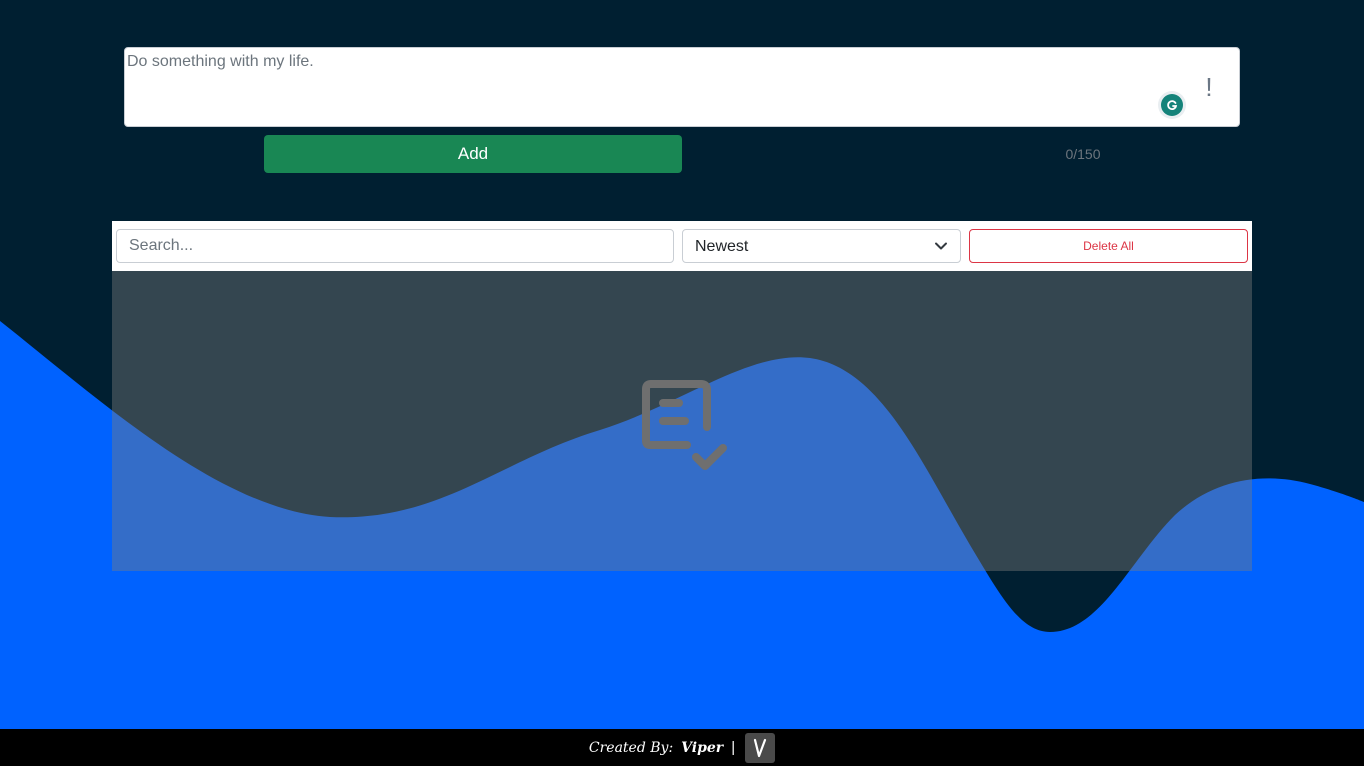  What do you see at coordinates (473, 154) in the screenshot?
I see `add-button: Add` at bounding box center [473, 154].